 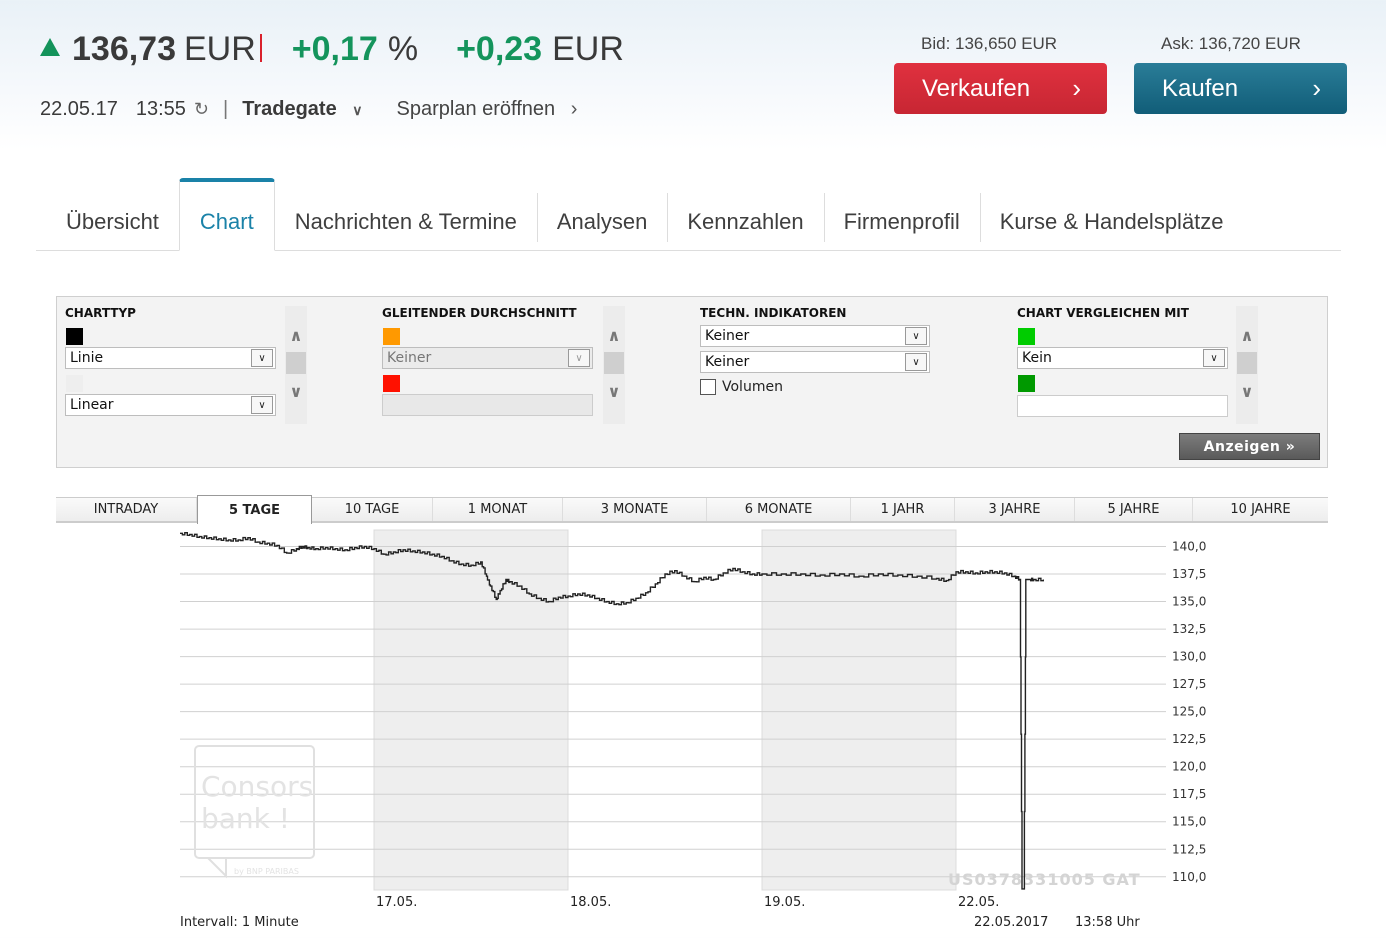 What do you see at coordinates (170, 358) in the screenshot?
I see `charttype-select: Linie ∨` at bounding box center [170, 358].